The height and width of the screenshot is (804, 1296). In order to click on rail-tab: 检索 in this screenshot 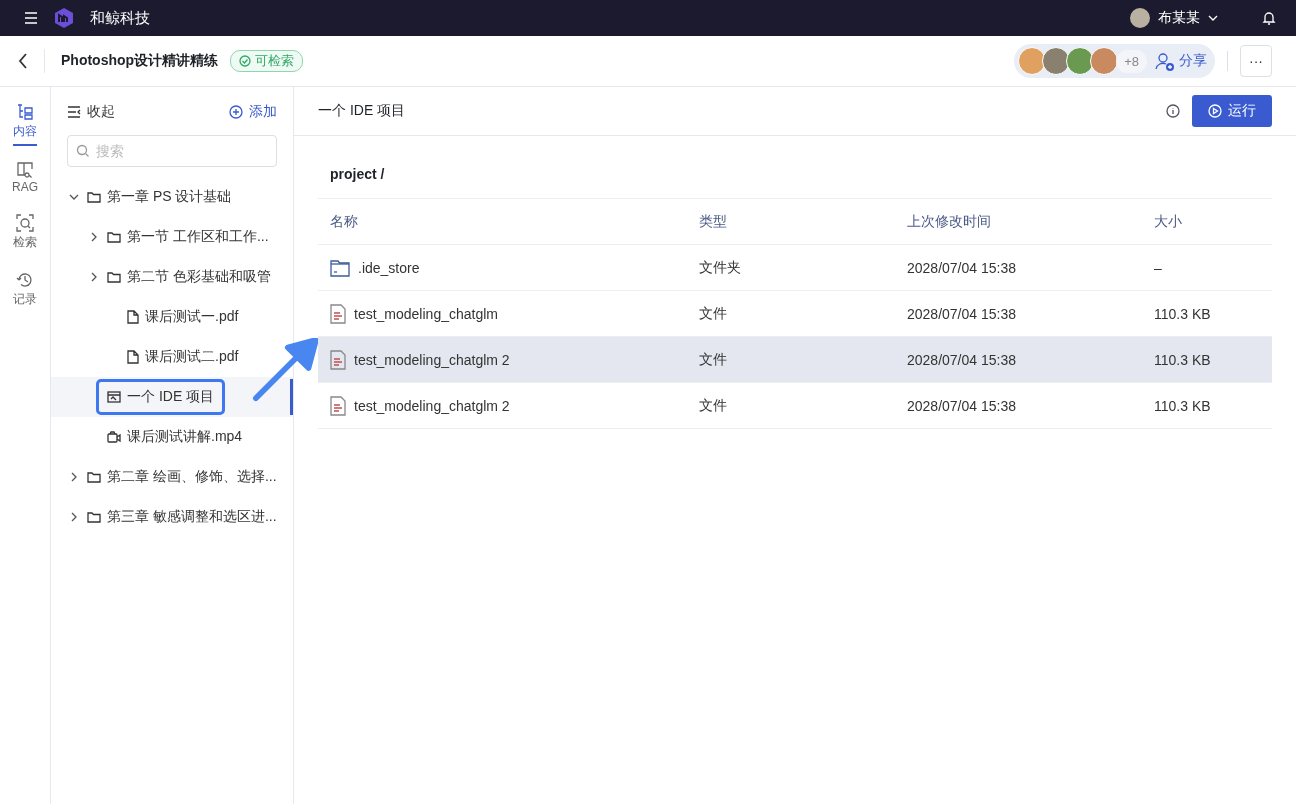, I will do `click(25, 235)`.